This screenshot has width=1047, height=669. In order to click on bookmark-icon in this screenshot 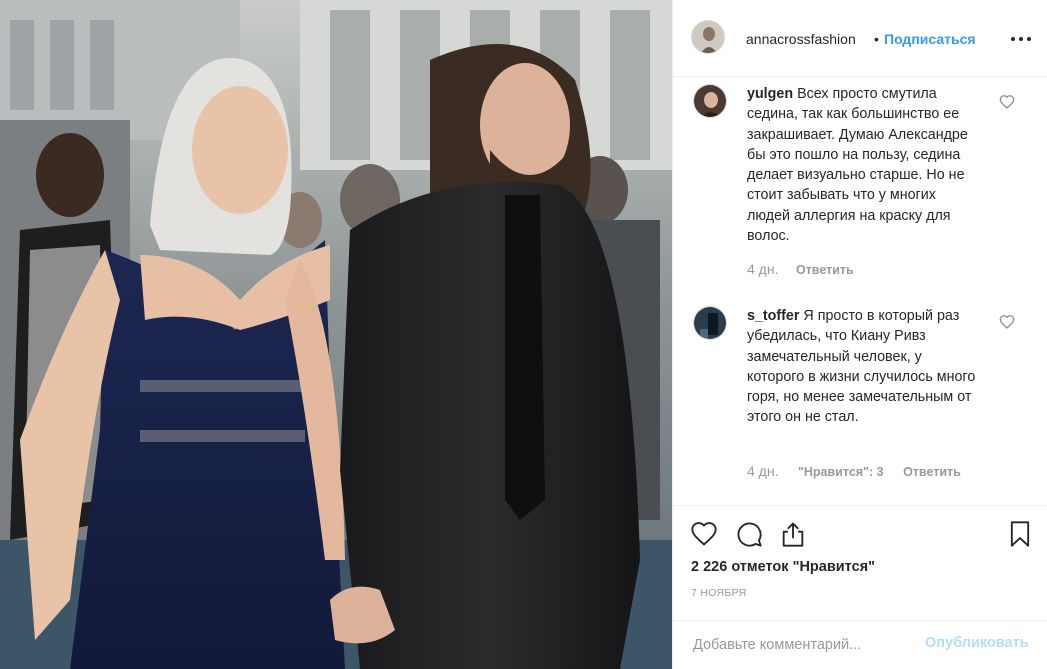, I will do `click(1020, 534)`.